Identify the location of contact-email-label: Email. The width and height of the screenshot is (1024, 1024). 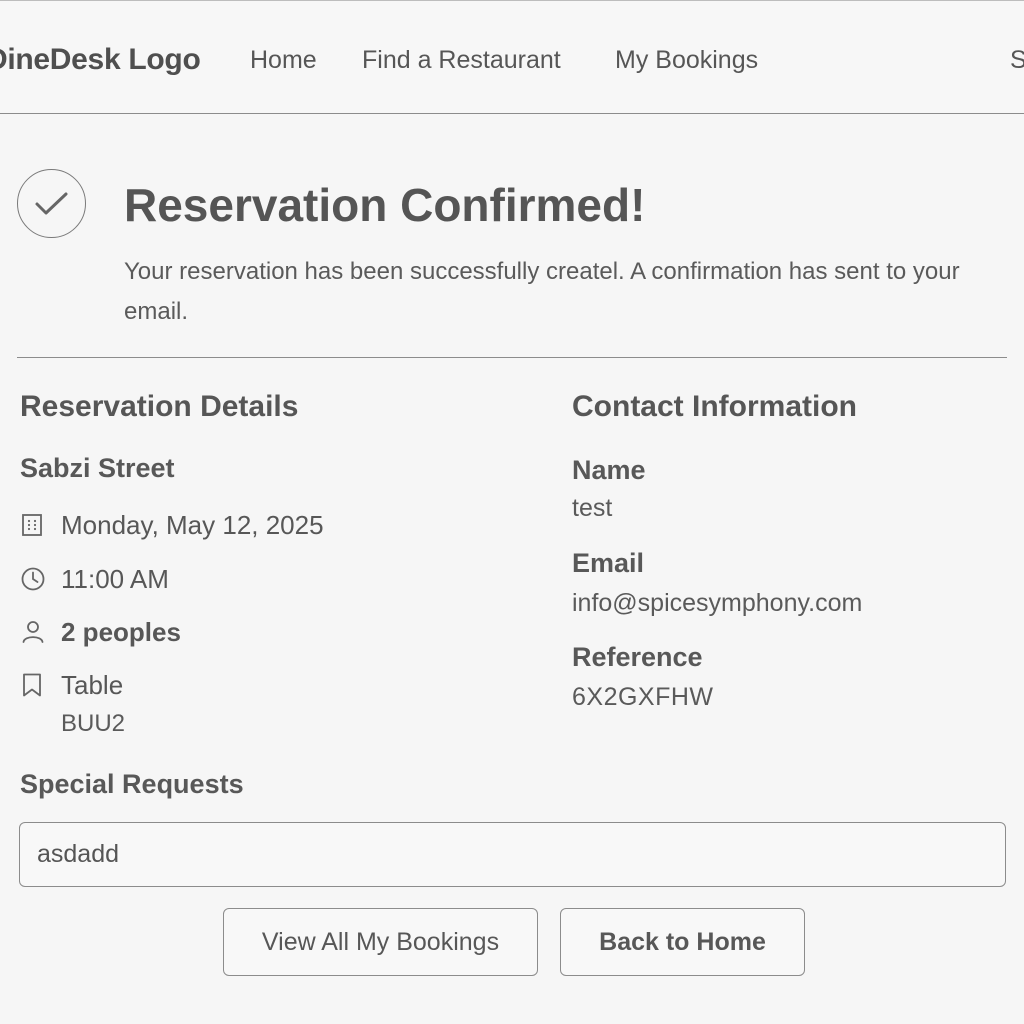
(608, 563).